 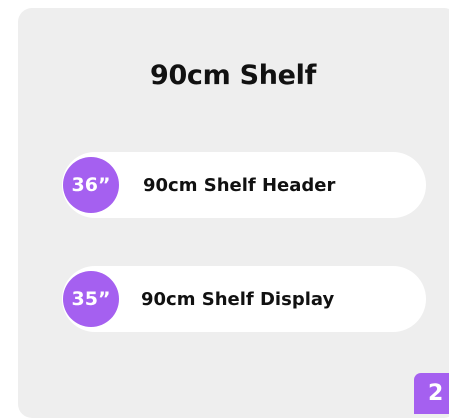 What do you see at coordinates (91, 185) in the screenshot?
I see `size-badge: 36”` at bounding box center [91, 185].